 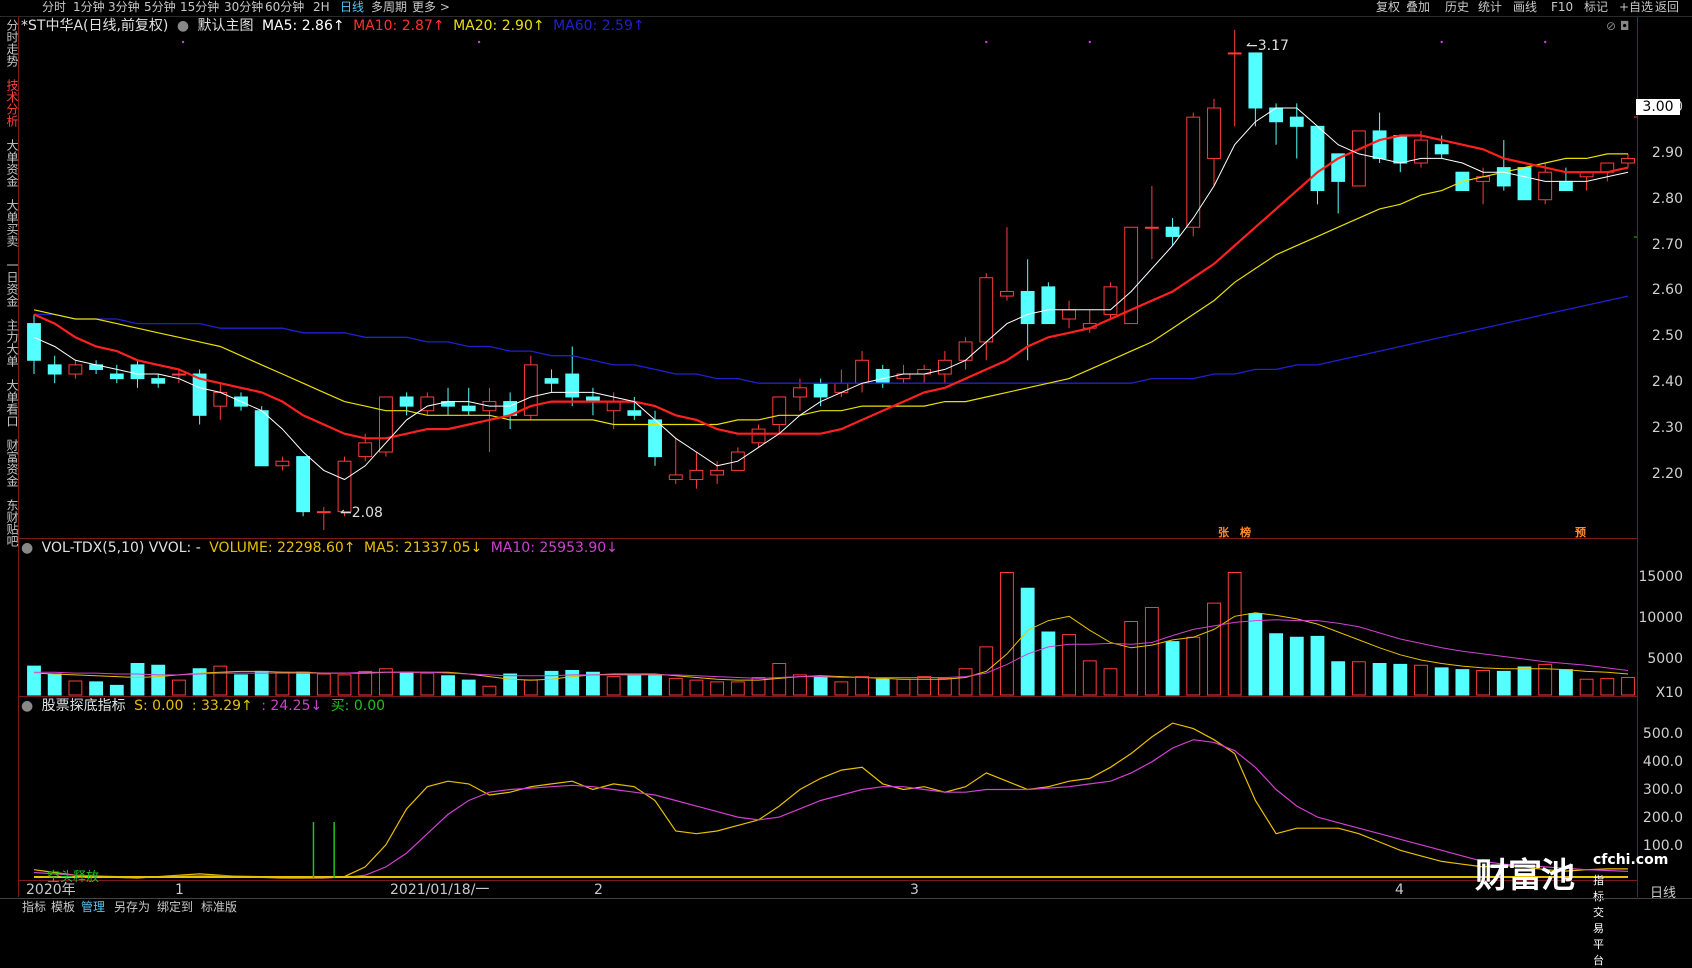 What do you see at coordinates (1665, 659) in the screenshot?
I see `volume-tick-2: 5000` at bounding box center [1665, 659].